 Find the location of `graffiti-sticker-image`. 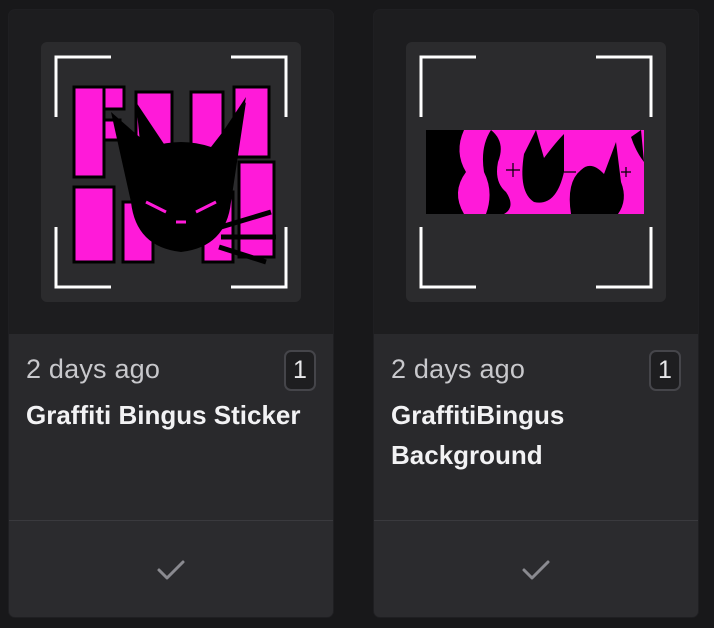

graffiti-sticker-image is located at coordinates (171, 172).